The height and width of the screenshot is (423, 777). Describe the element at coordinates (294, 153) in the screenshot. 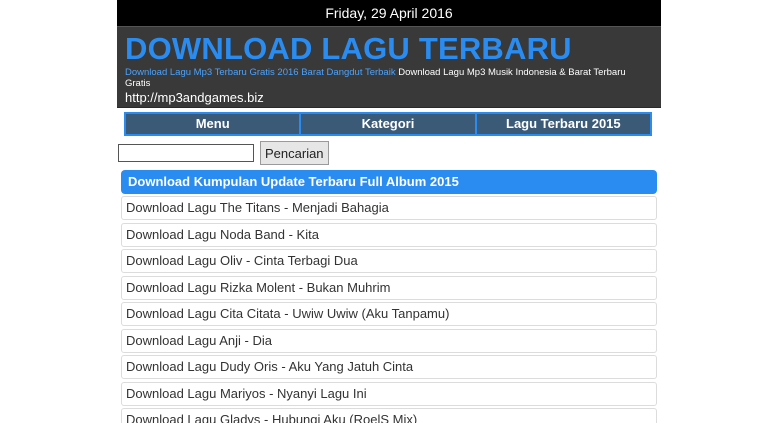

I see `search-button: Pencarian` at that location.